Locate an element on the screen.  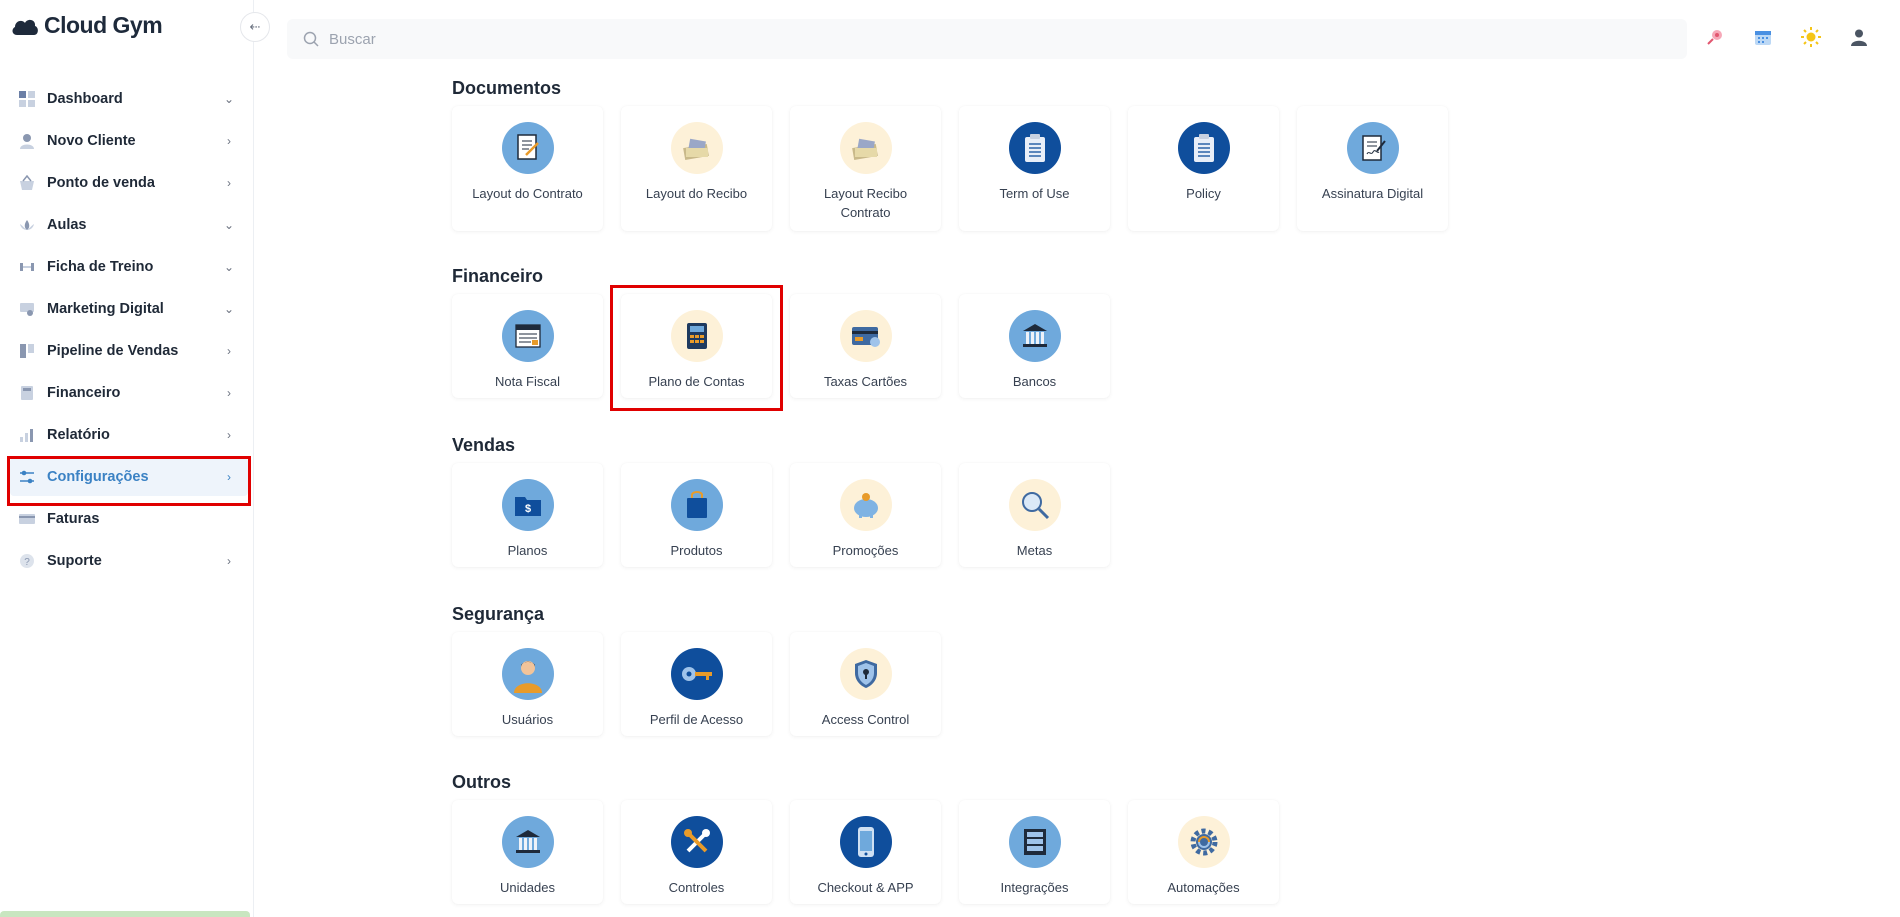
logo-text: Cloud Gym is located at coordinates (103, 25).